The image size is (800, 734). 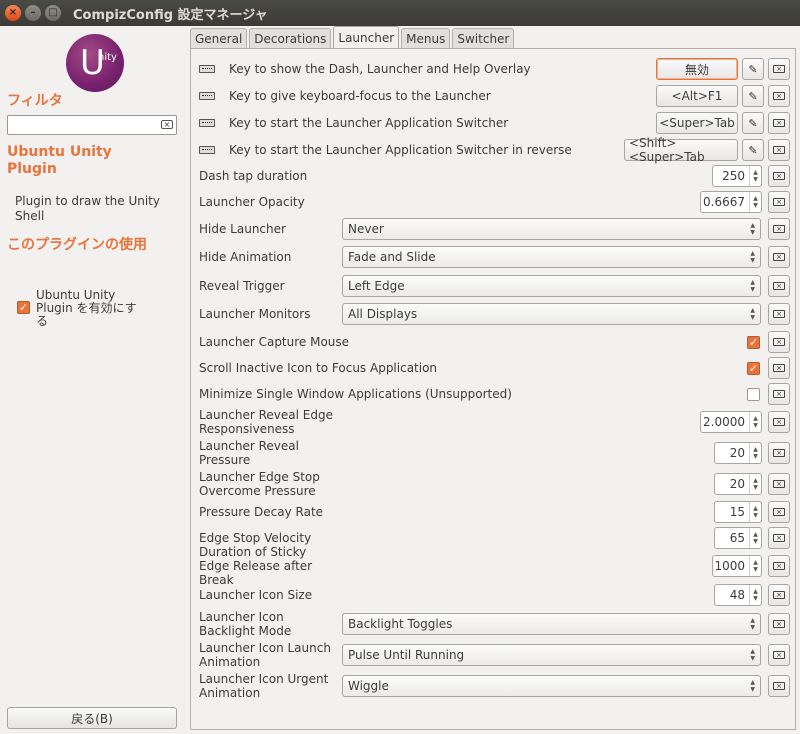 What do you see at coordinates (697, 96) in the screenshot?
I see `key-binding-button: <Alt>F1` at bounding box center [697, 96].